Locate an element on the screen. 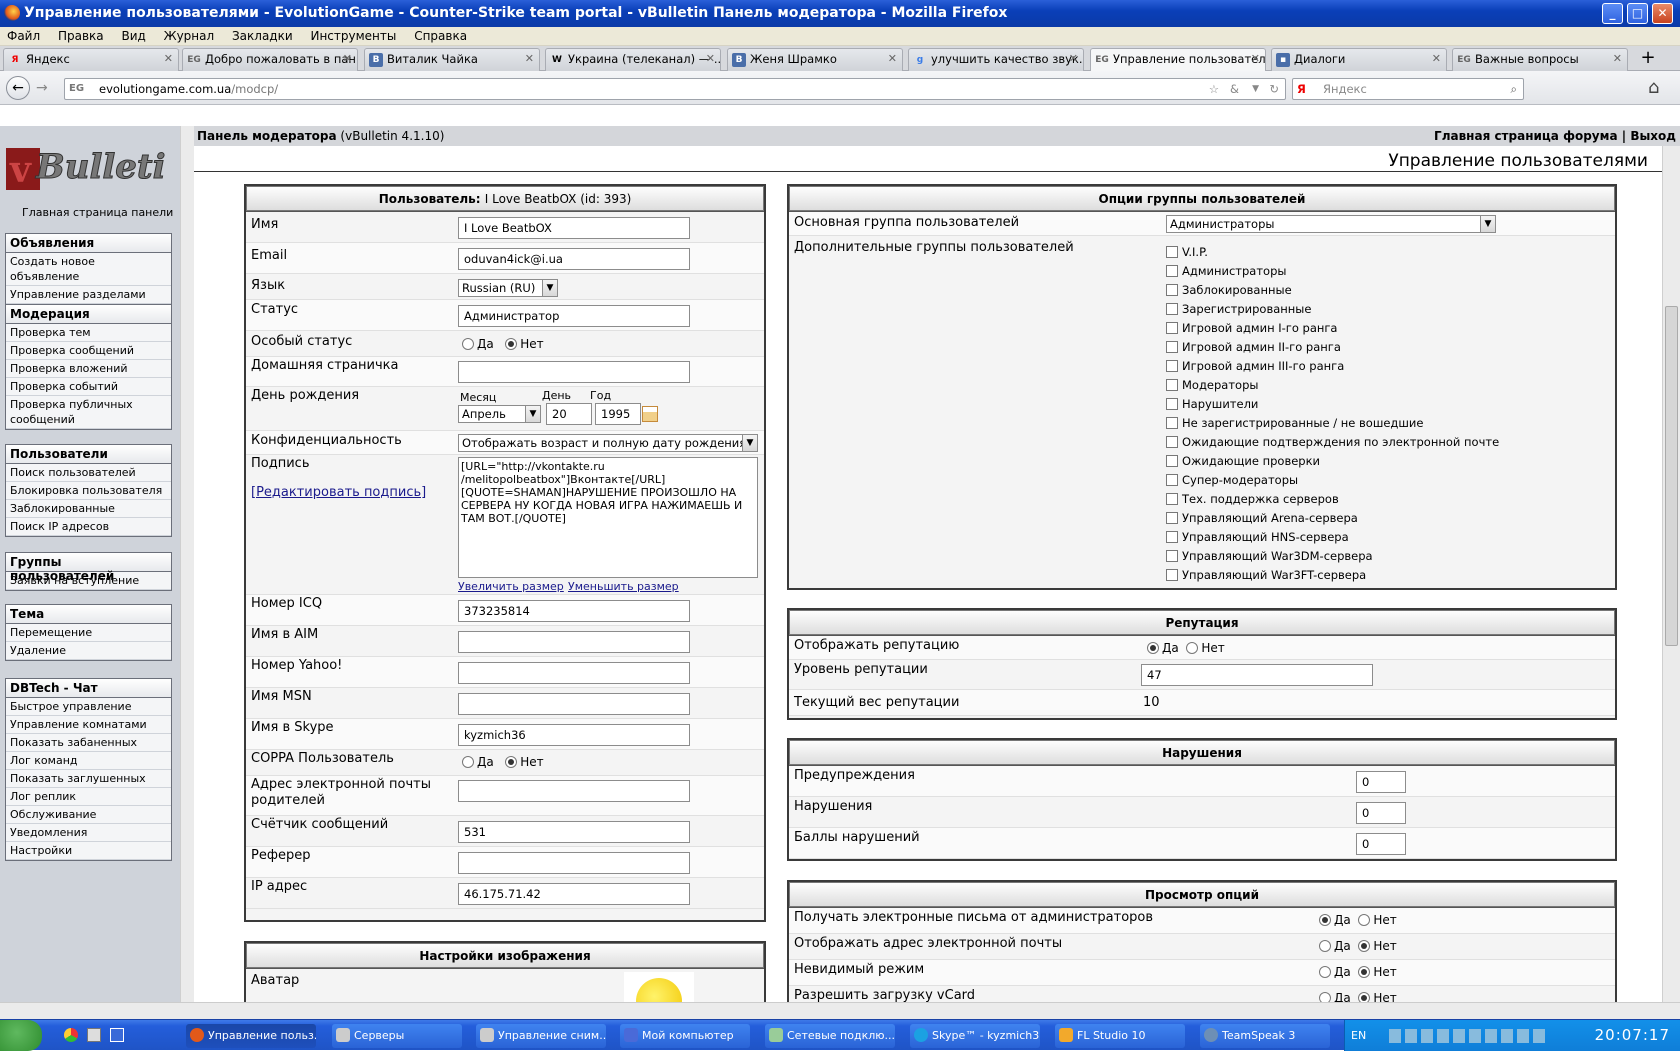 Image resolution: width=1680 pixels, height=1051 pixels. sidebar-item-show-banned: Показать забаненных is located at coordinates (88, 743).